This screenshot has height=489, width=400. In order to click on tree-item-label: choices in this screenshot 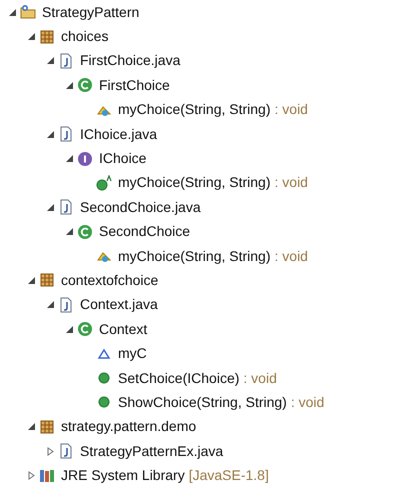, I will do `click(84, 37)`.